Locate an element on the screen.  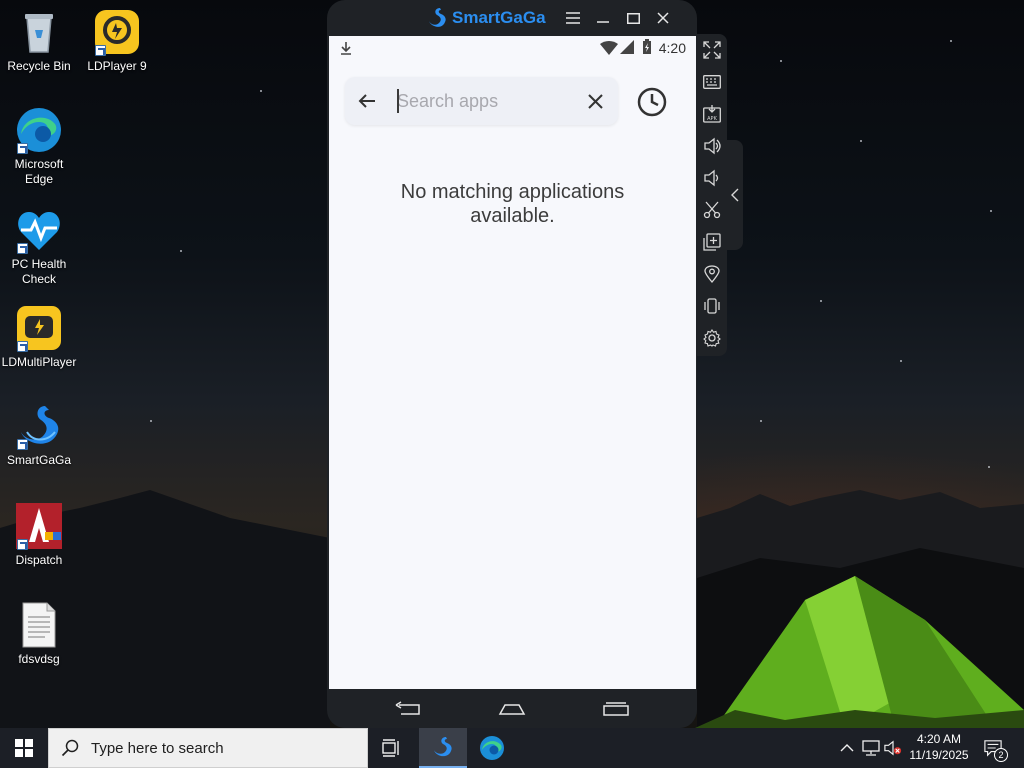
multi-instance-button is located at coordinates (712, 242).